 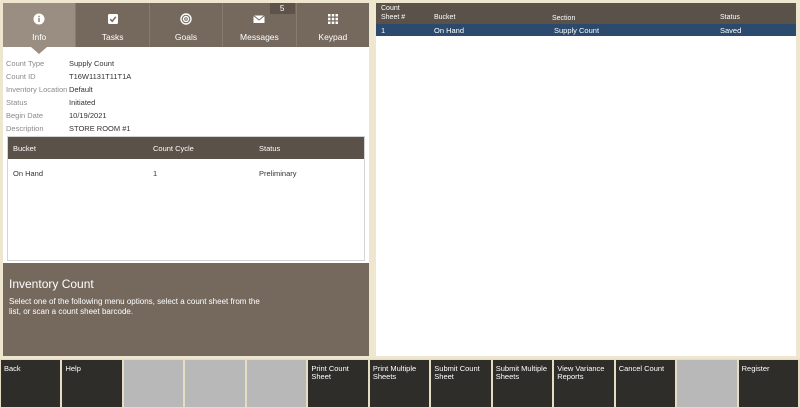 I want to click on tab-bar: Info Tasks Goals 5 Messages Keypad, so click(x=186, y=28).